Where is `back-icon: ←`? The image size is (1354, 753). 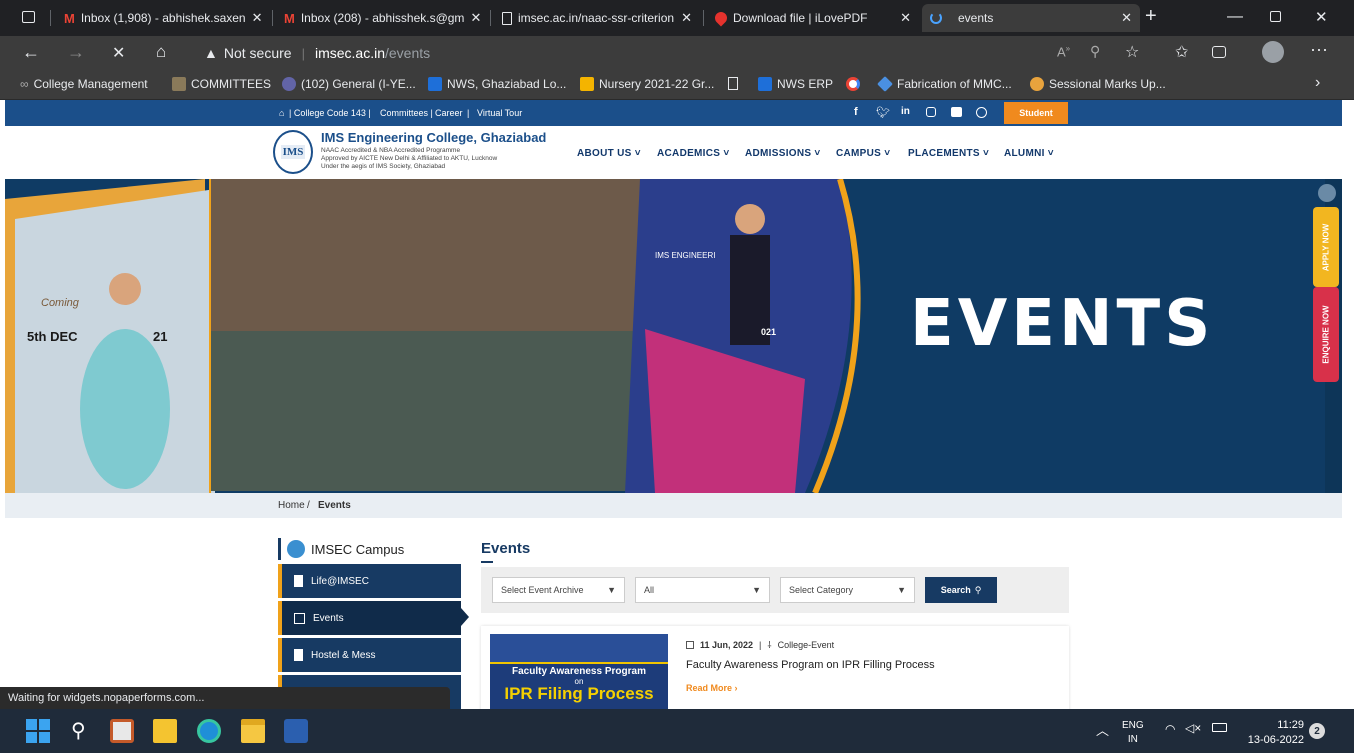 back-icon: ← is located at coordinates (31, 52).